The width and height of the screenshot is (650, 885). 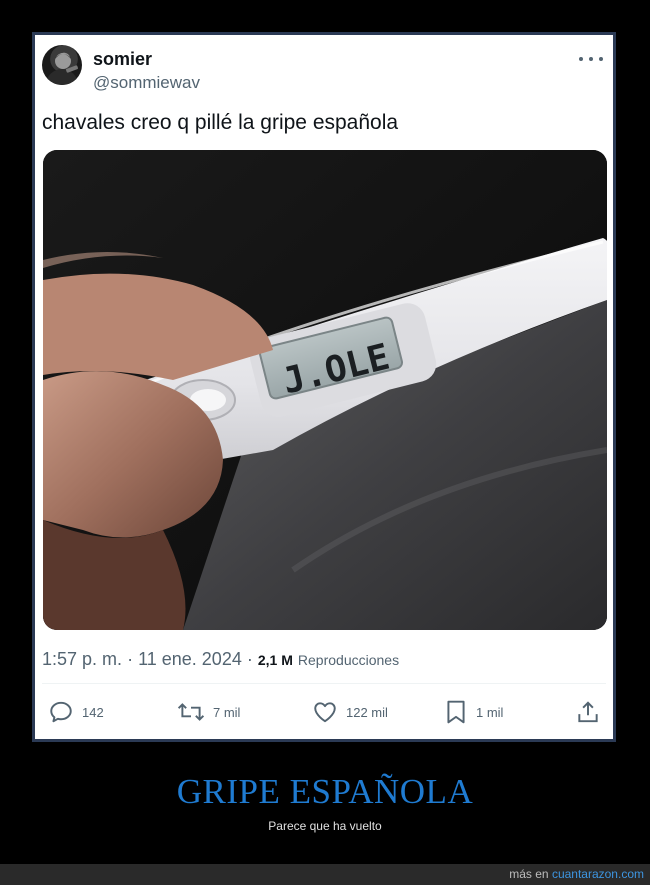 What do you see at coordinates (529, 874) in the screenshot?
I see `footer-prefix: más en` at bounding box center [529, 874].